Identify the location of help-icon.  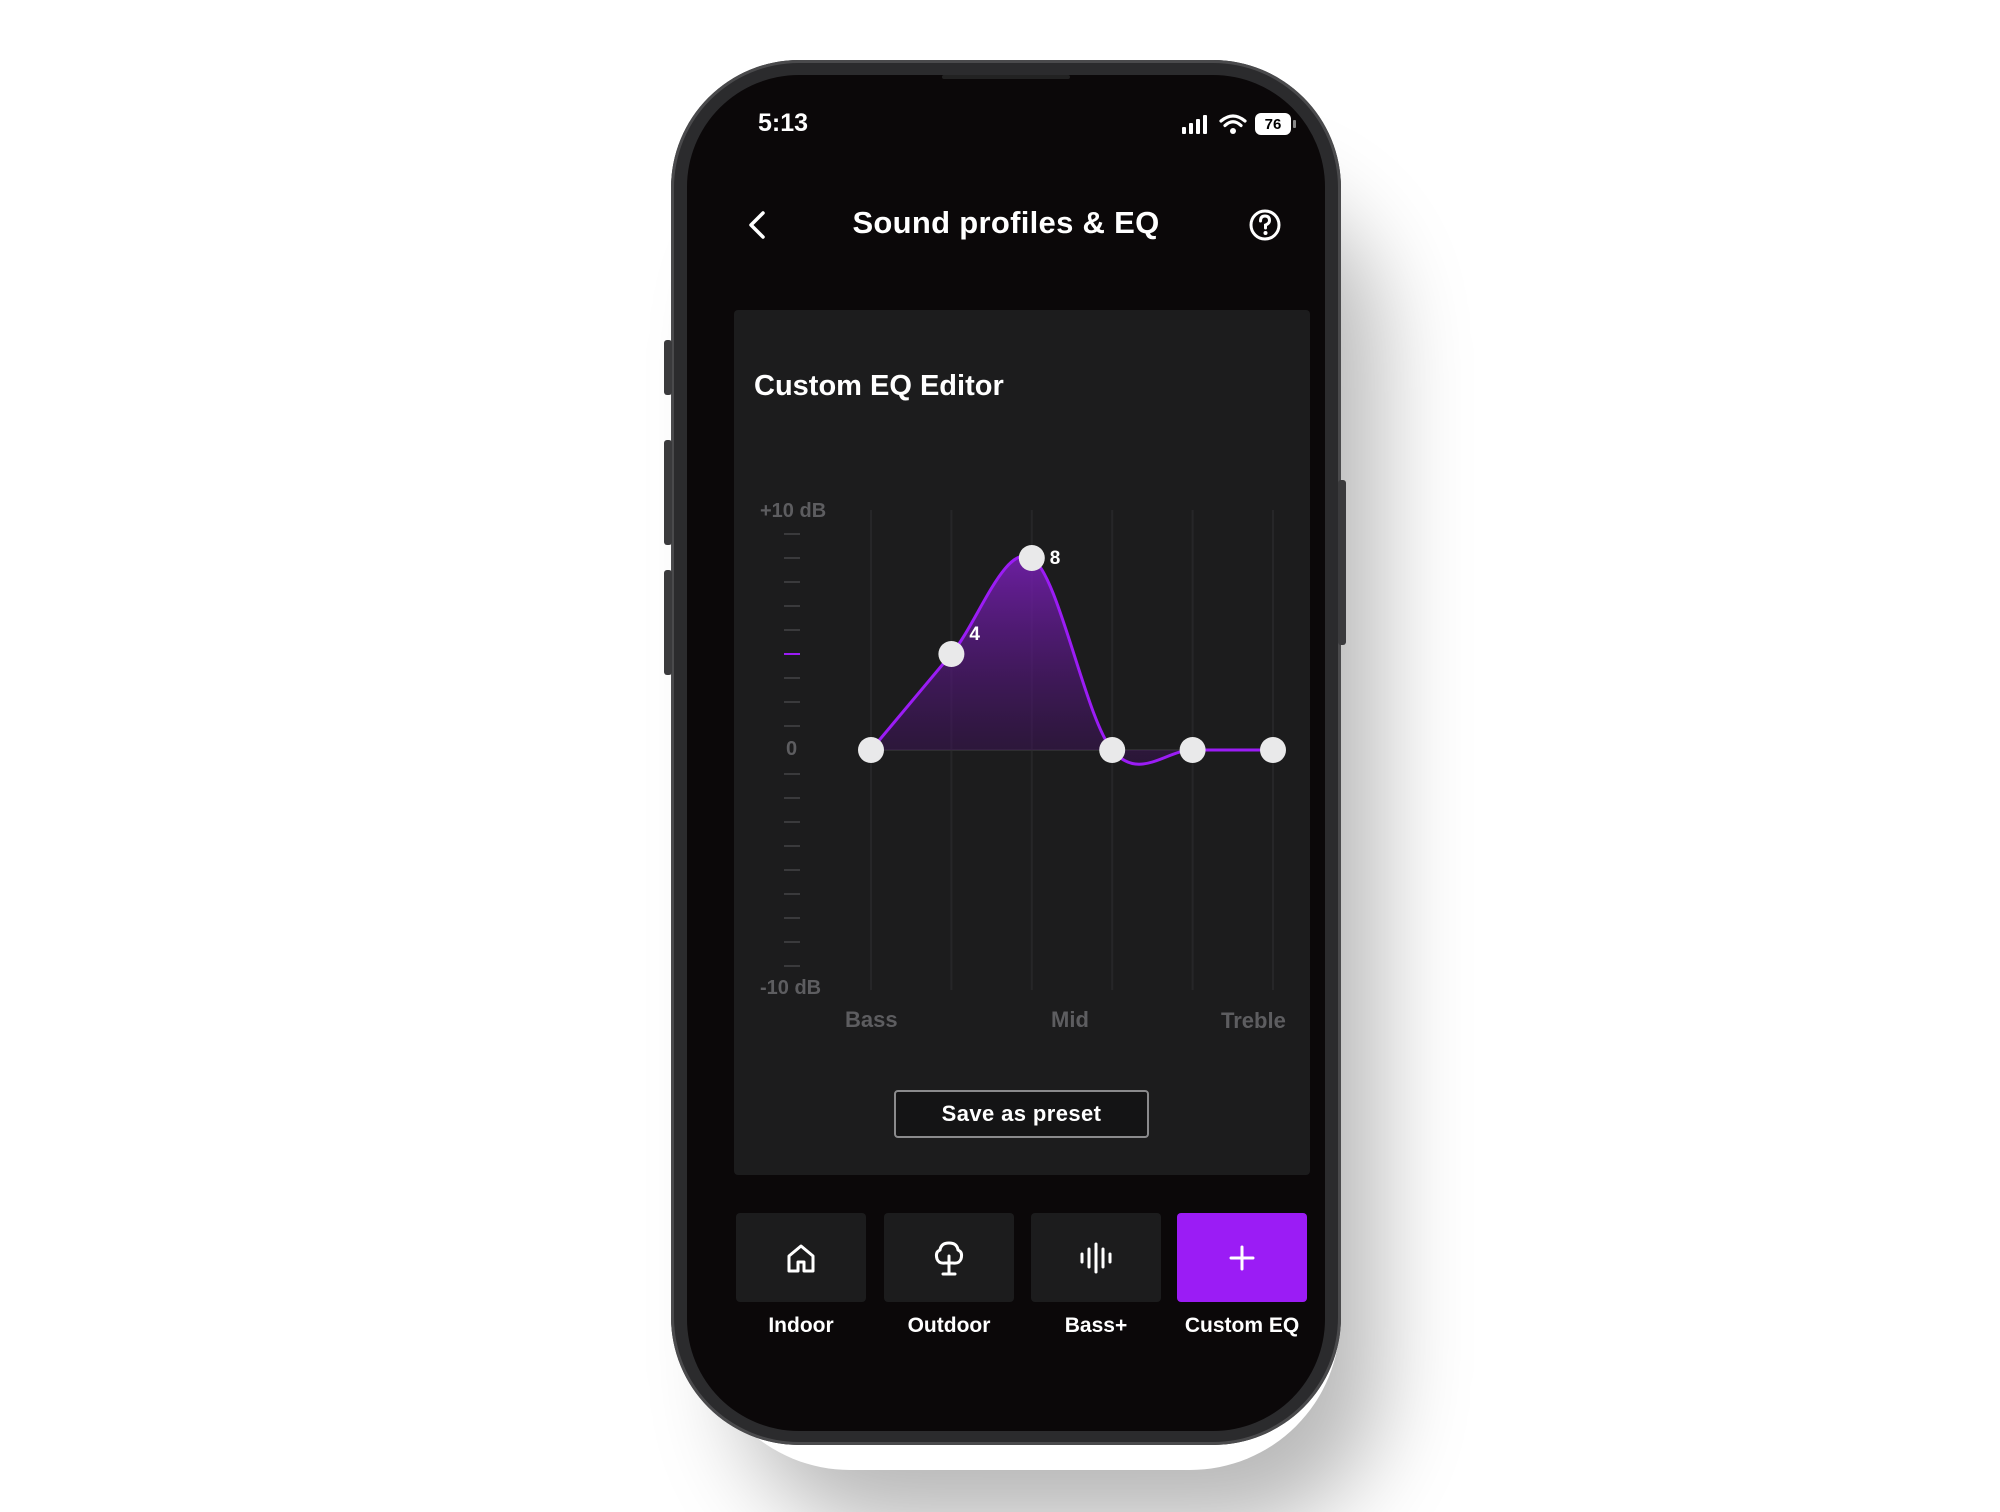
(1265, 225).